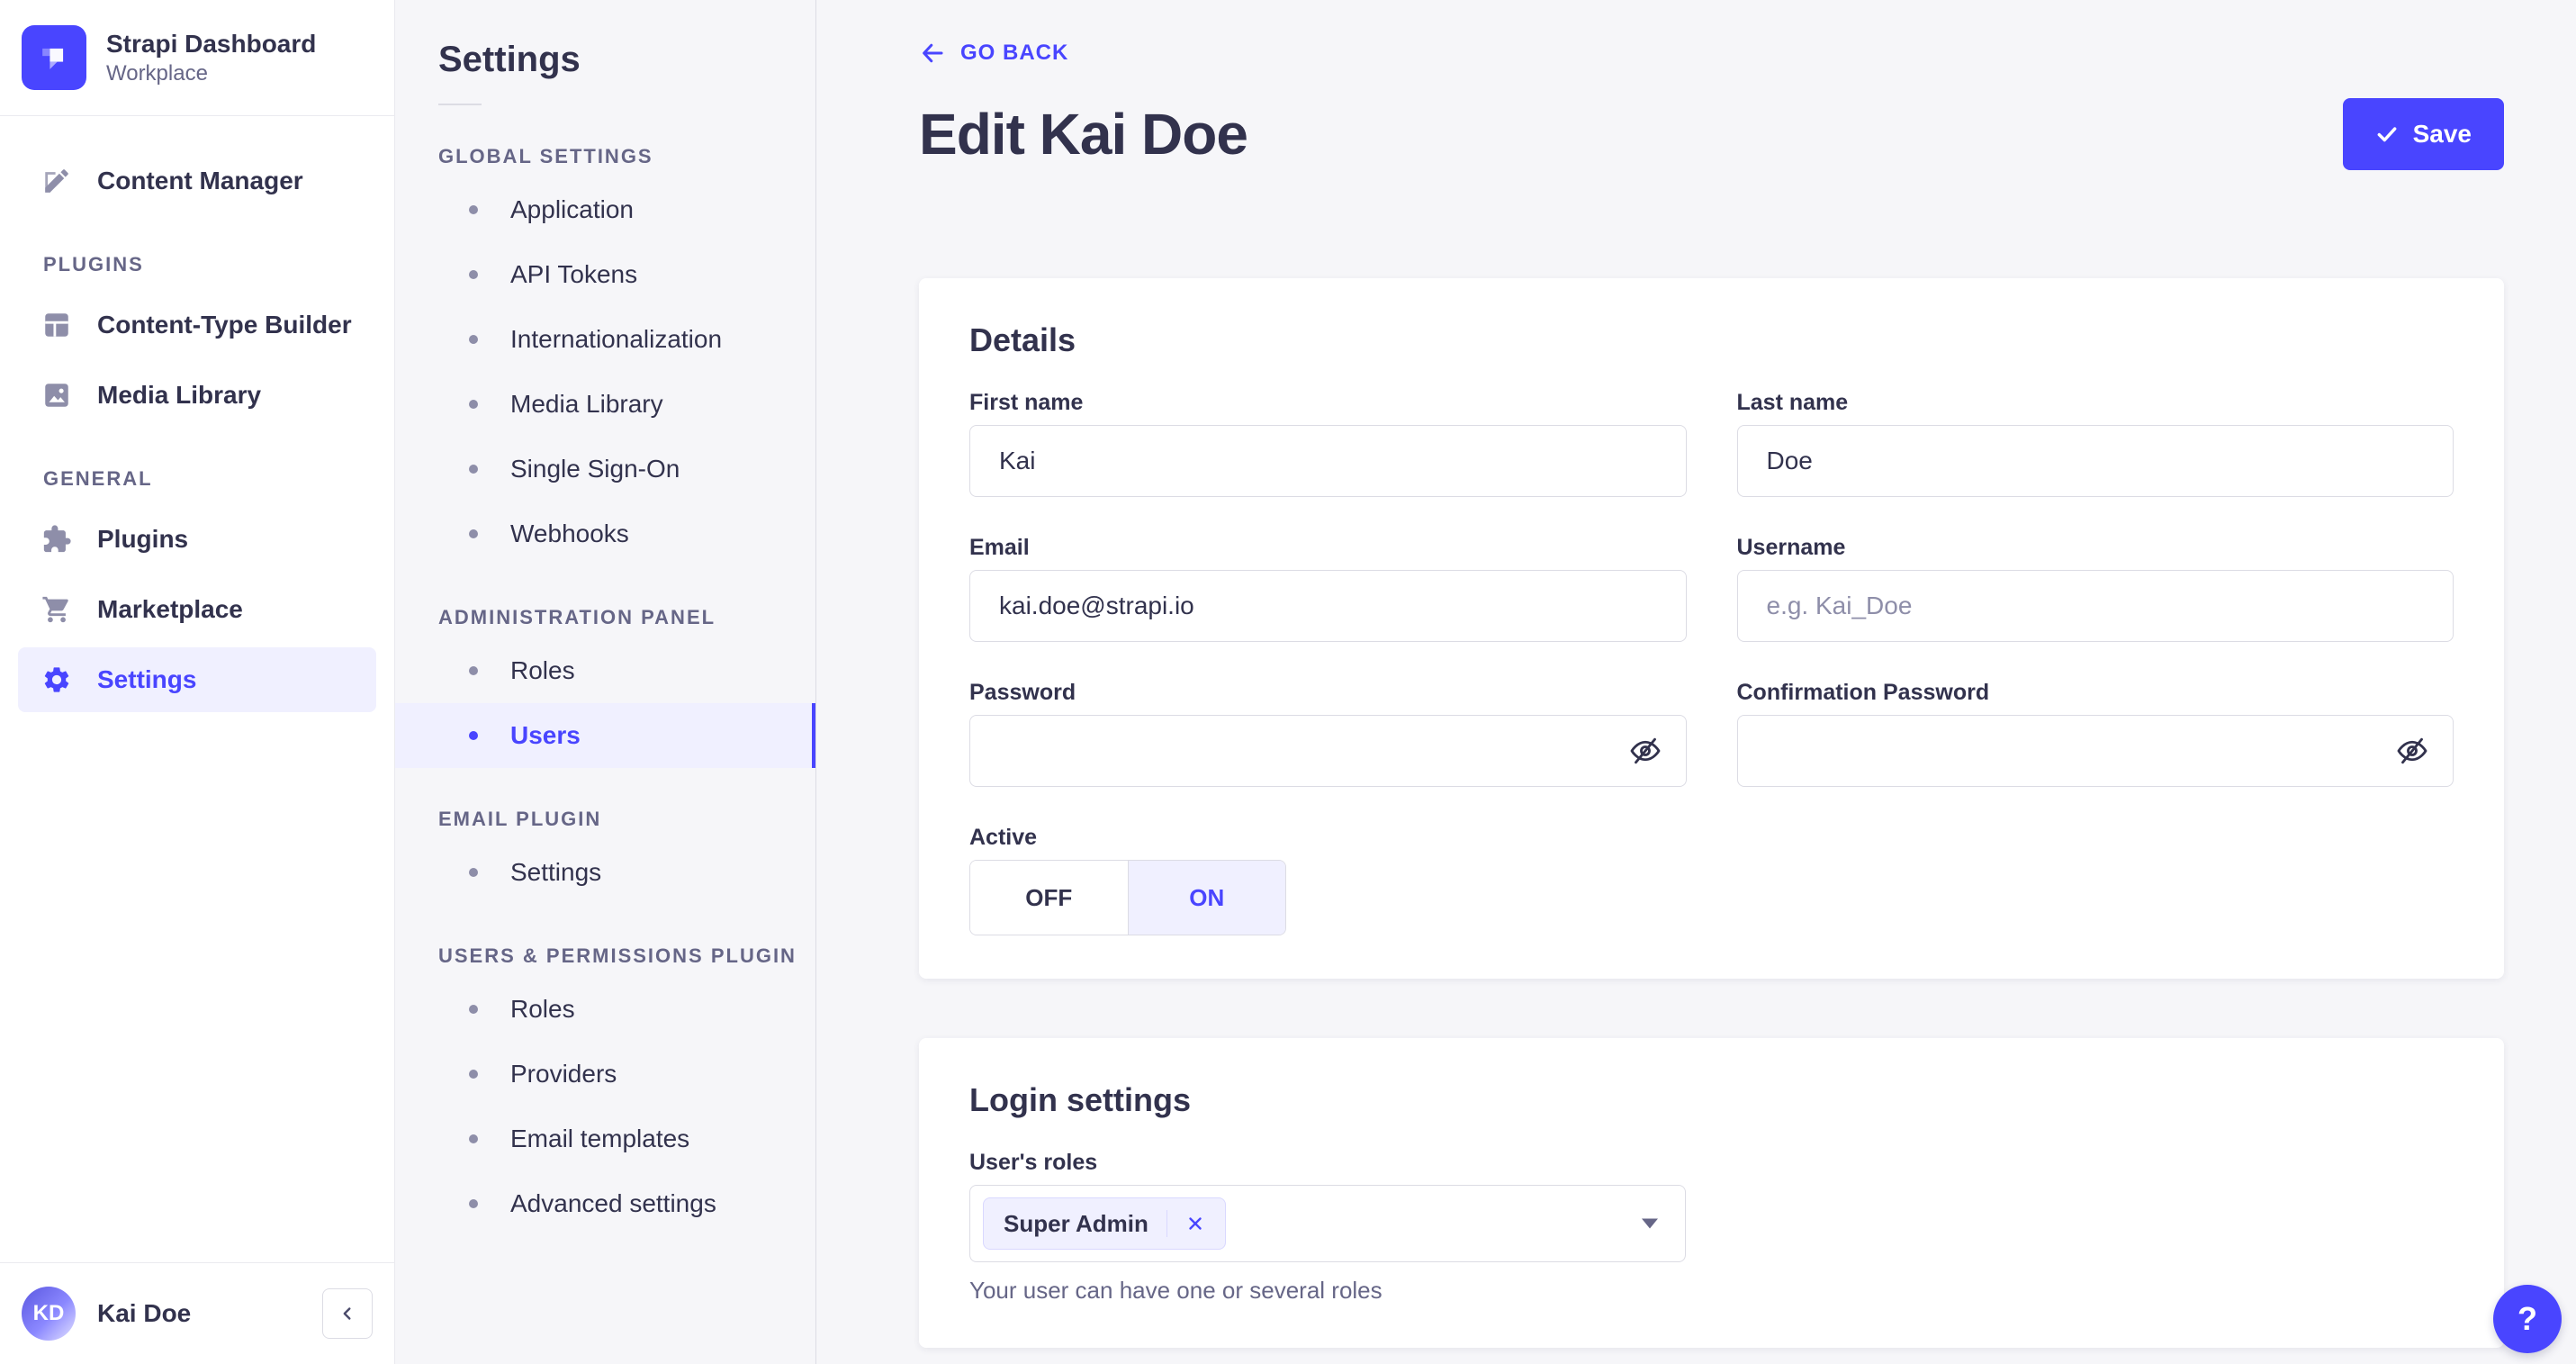  What do you see at coordinates (605, 209) in the screenshot?
I see `subnav-item-application: Application` at bounding box center [605, 209].